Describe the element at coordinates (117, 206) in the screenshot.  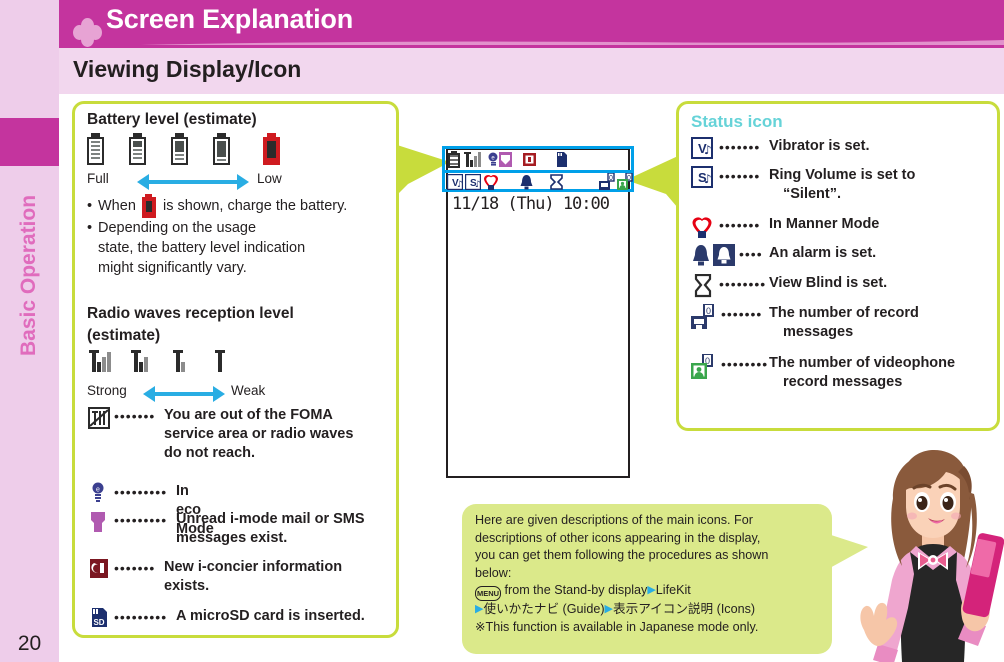
I see `bullet1-prefix: When` at that location.